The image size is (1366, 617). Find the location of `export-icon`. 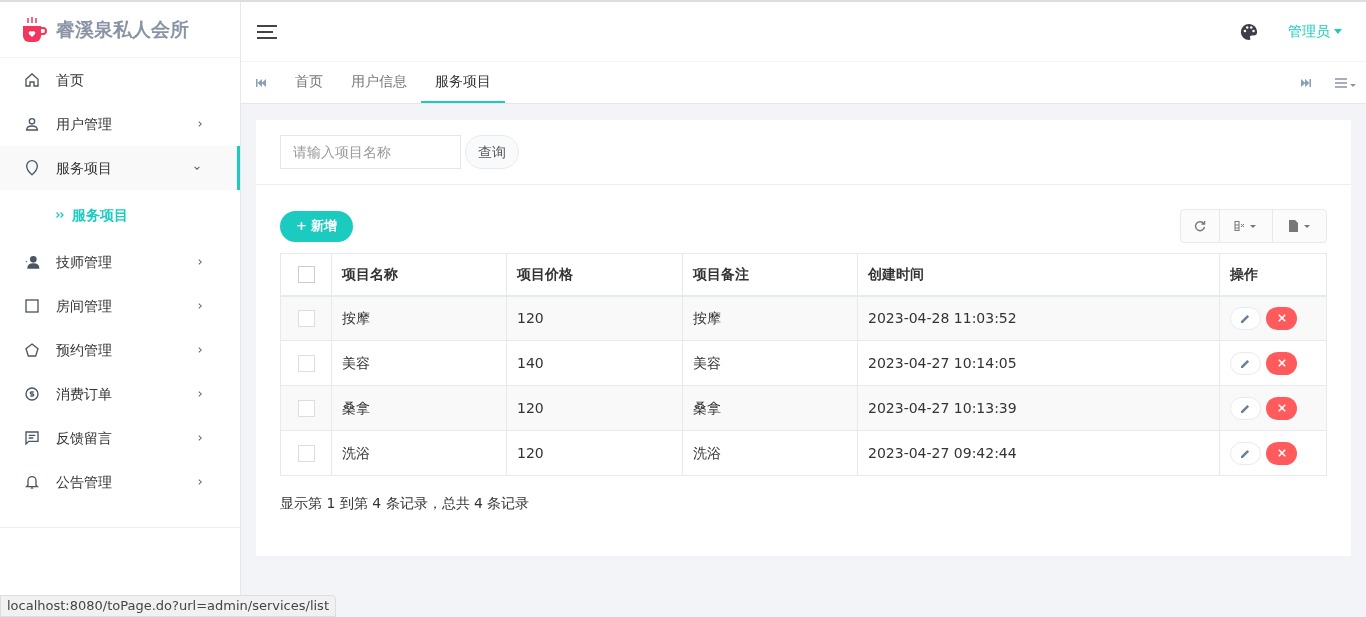

export-icon is located at coordinates (1299, 226).